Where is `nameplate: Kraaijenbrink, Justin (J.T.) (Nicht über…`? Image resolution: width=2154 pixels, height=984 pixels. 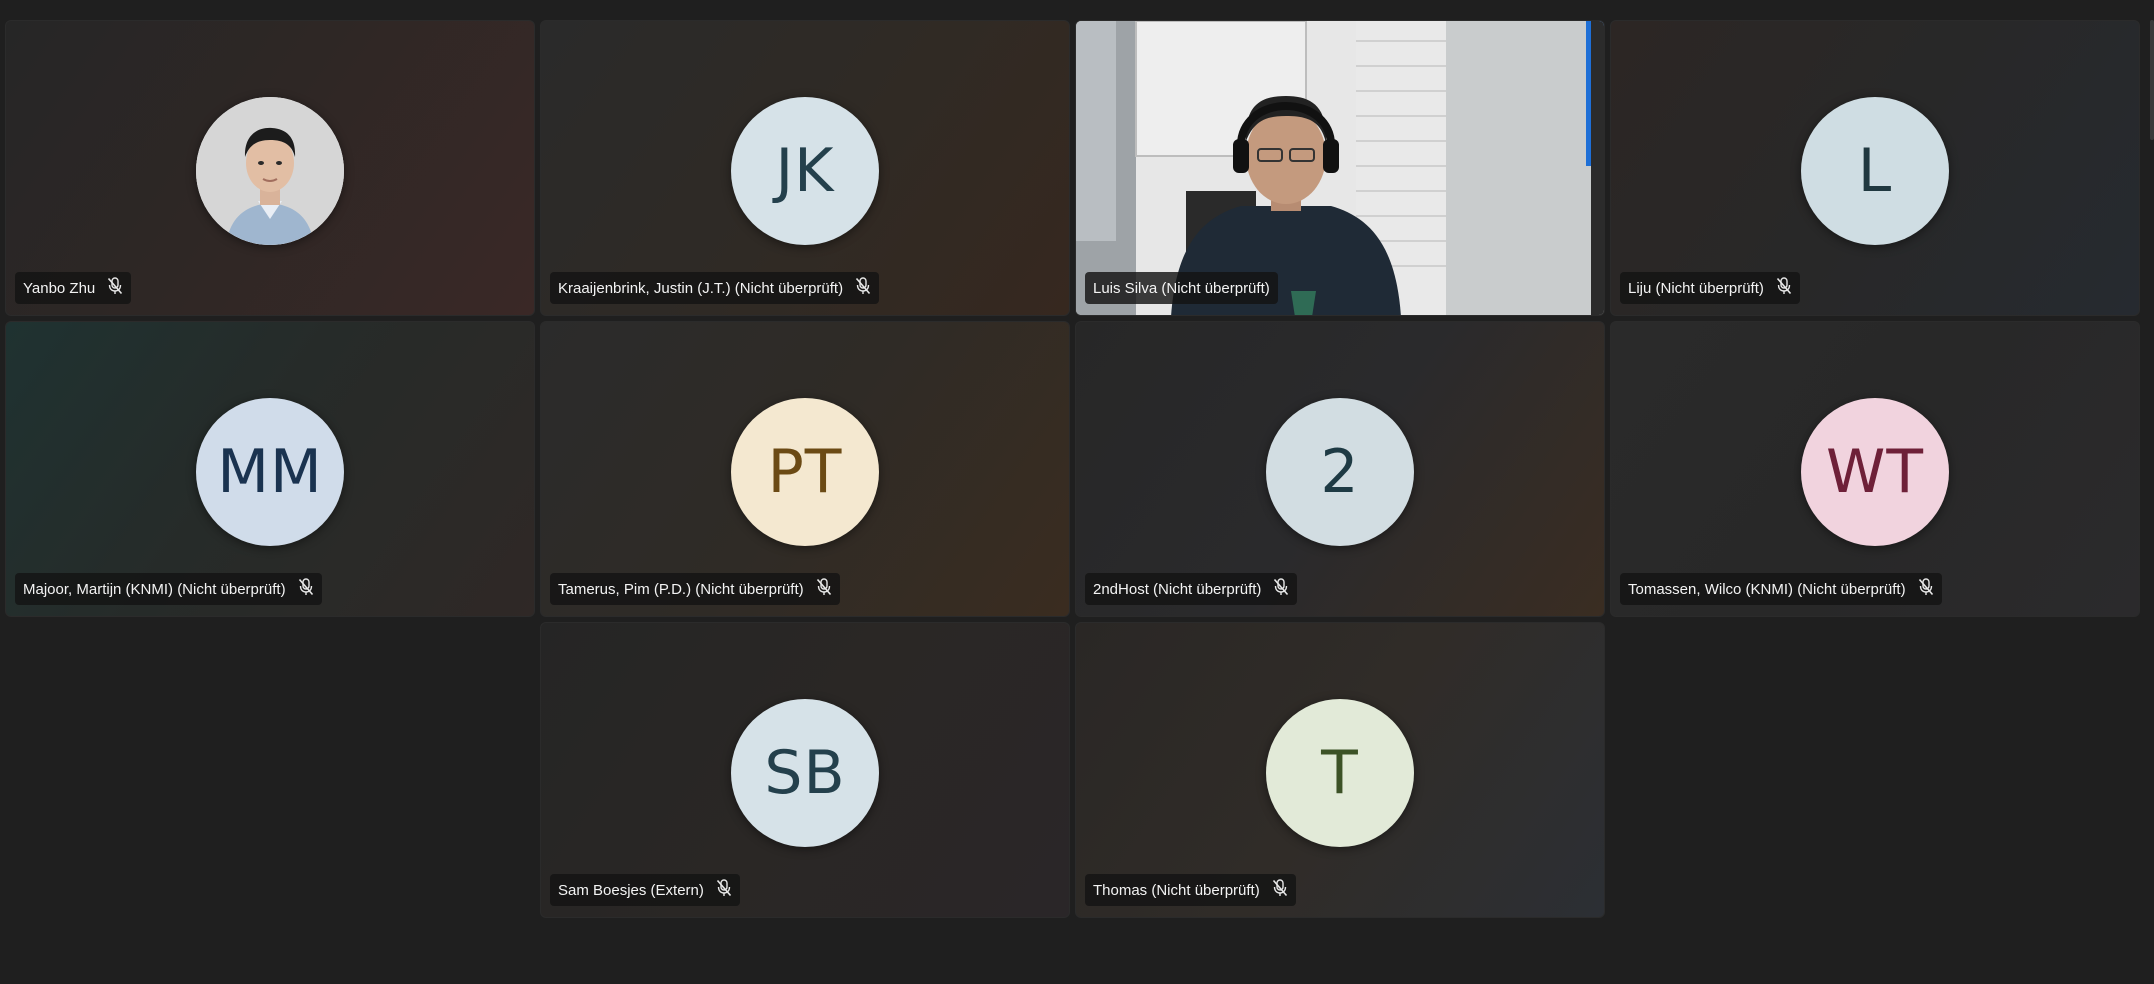
nameplate: Kraaijenbrink, Justin (J.T.) (Nicht über… is located at coordinates (715, 288).